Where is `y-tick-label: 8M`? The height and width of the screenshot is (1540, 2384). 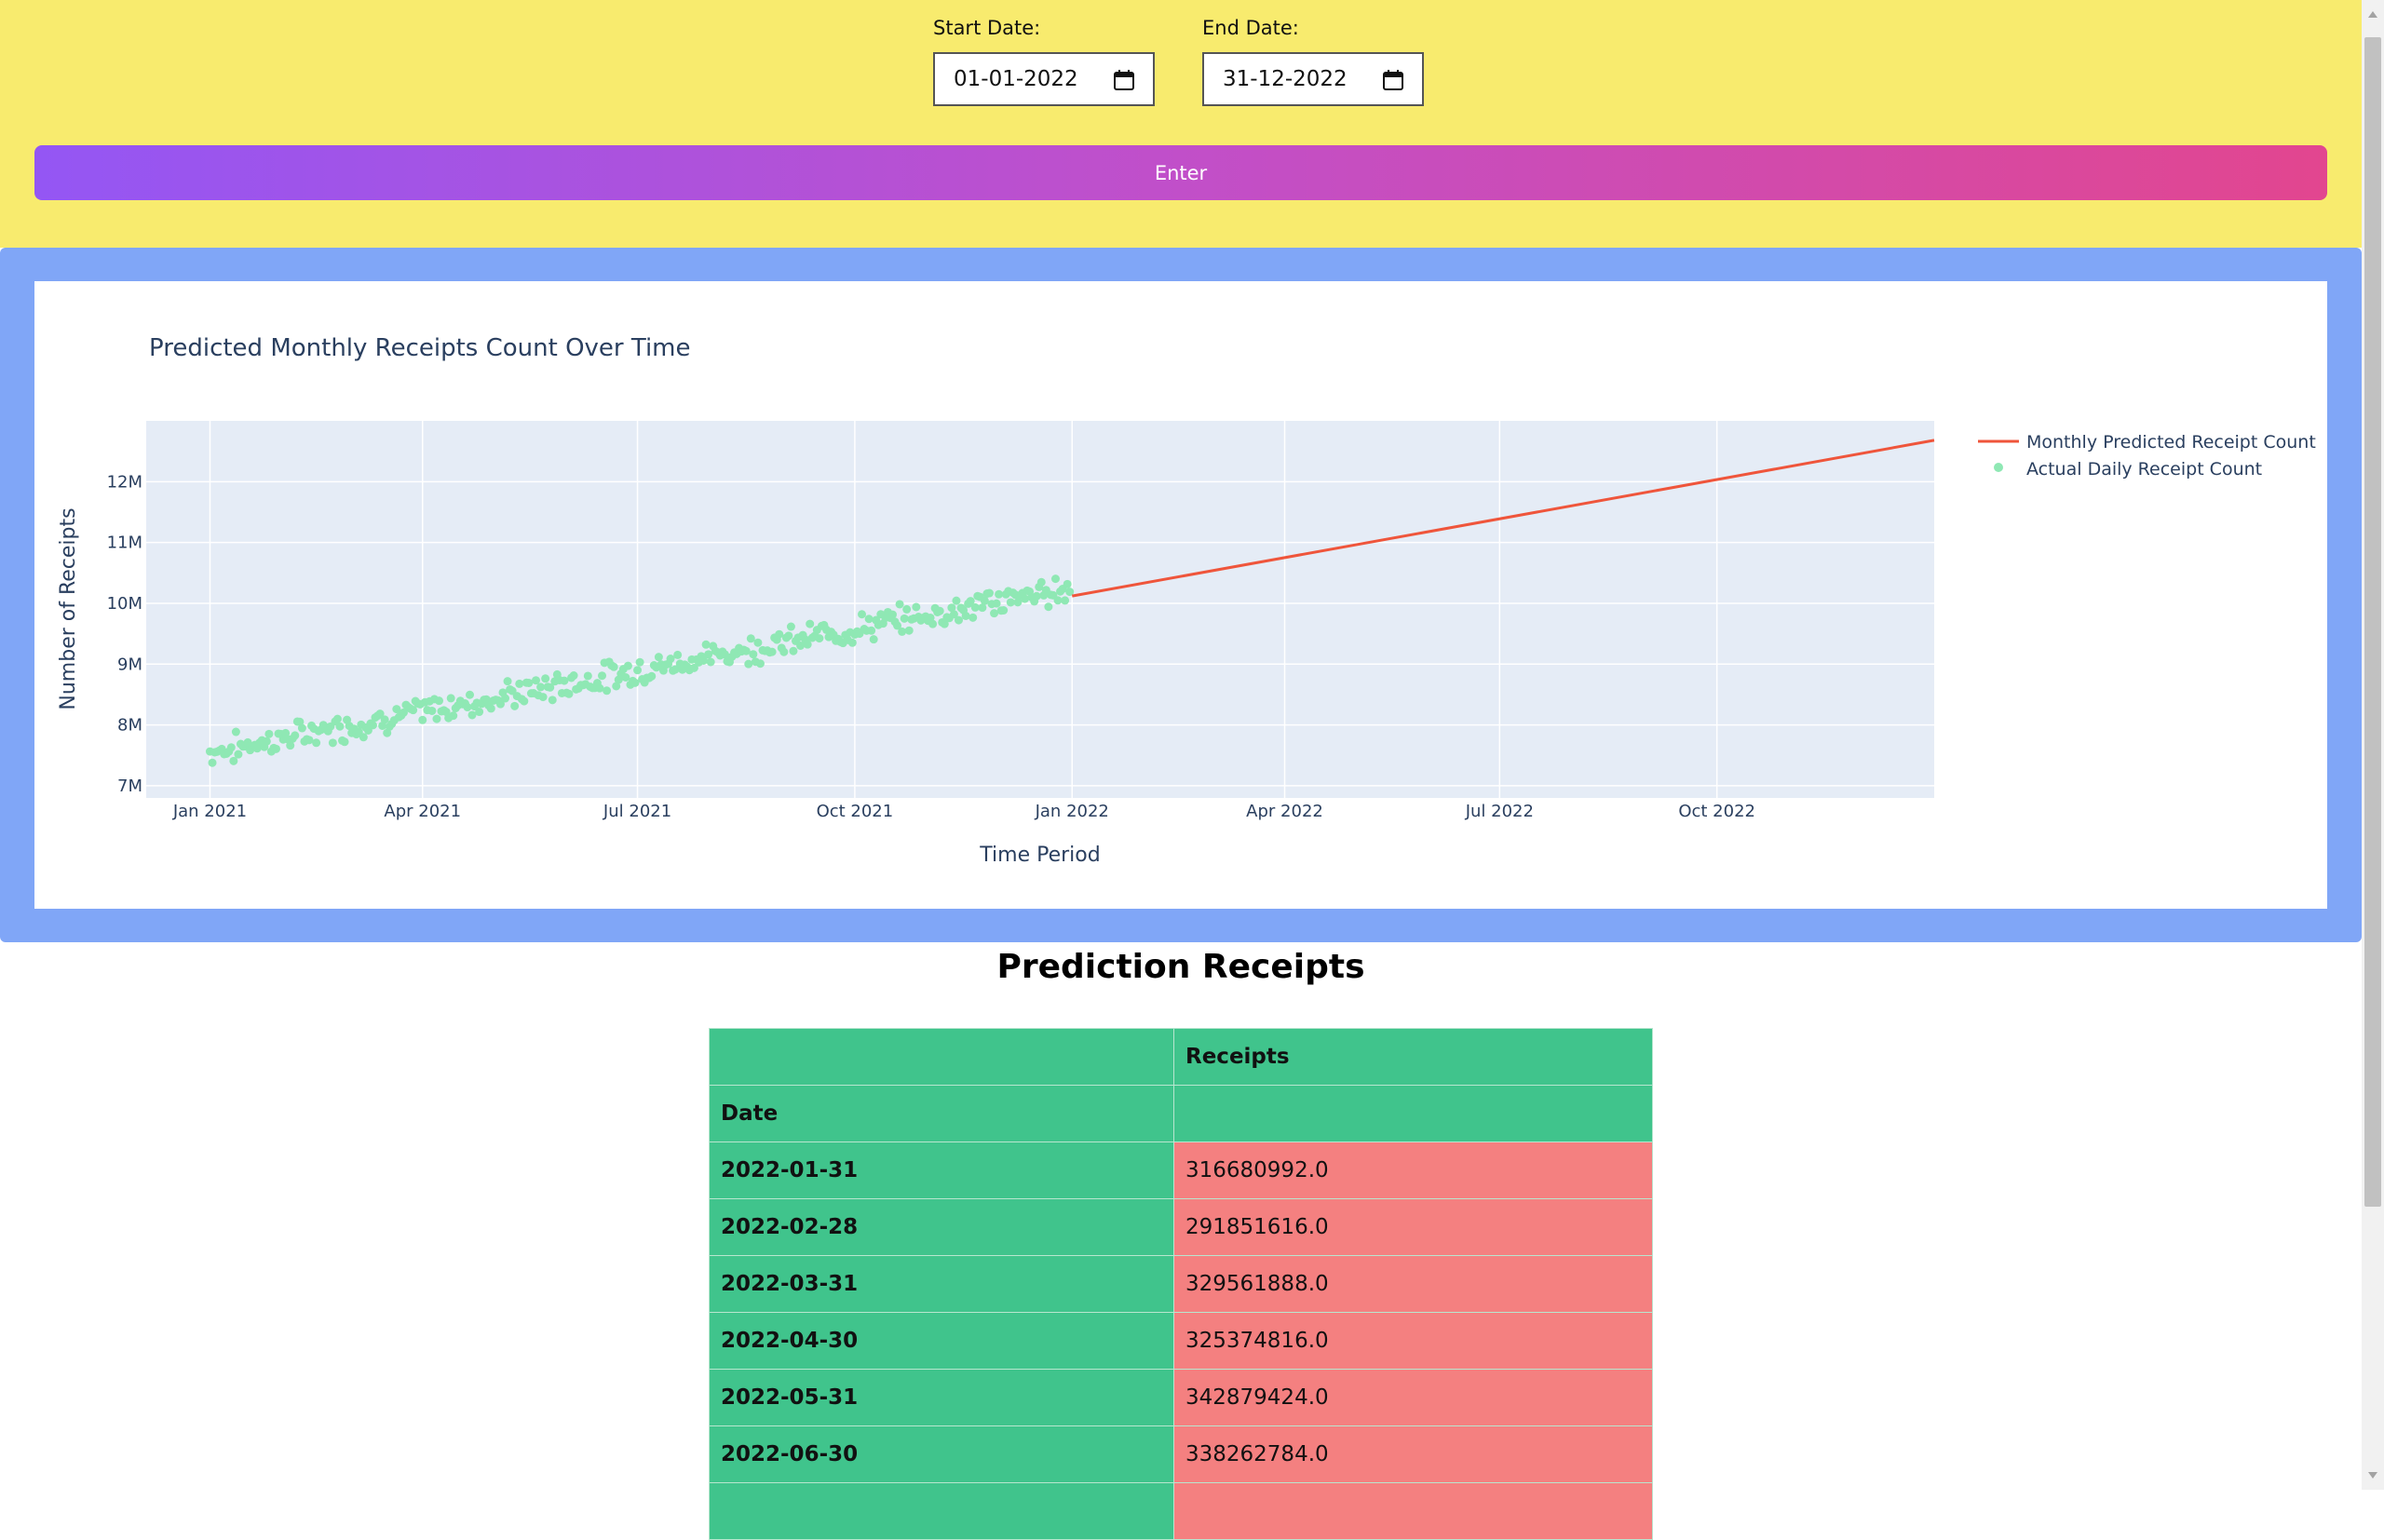 y-tick-label: 8M is located at coordinates (129, 726).